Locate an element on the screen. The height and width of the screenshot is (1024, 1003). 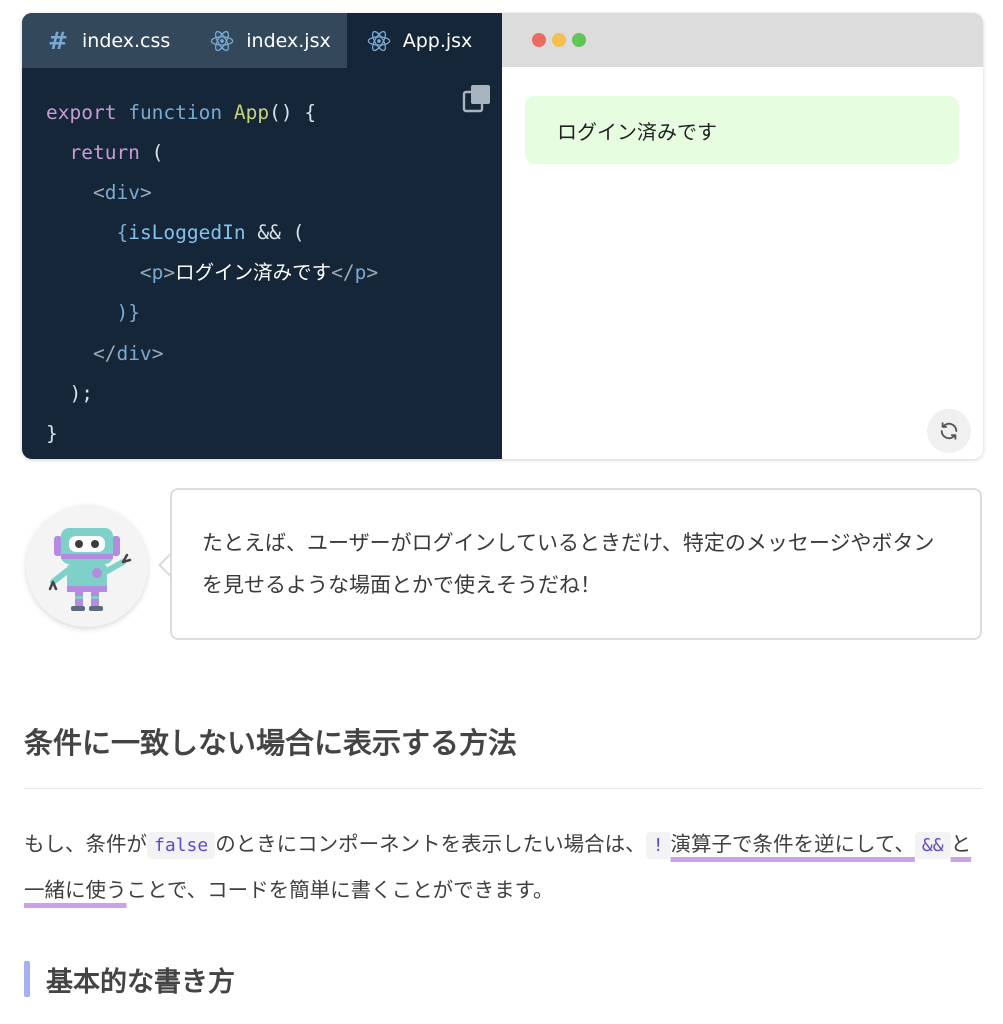
code-line-7: </div> is located at coordinates (128, 353).